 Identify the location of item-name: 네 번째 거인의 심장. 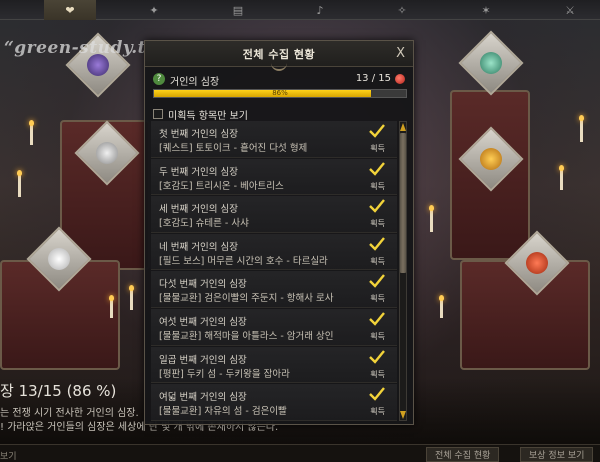
(198, 247).